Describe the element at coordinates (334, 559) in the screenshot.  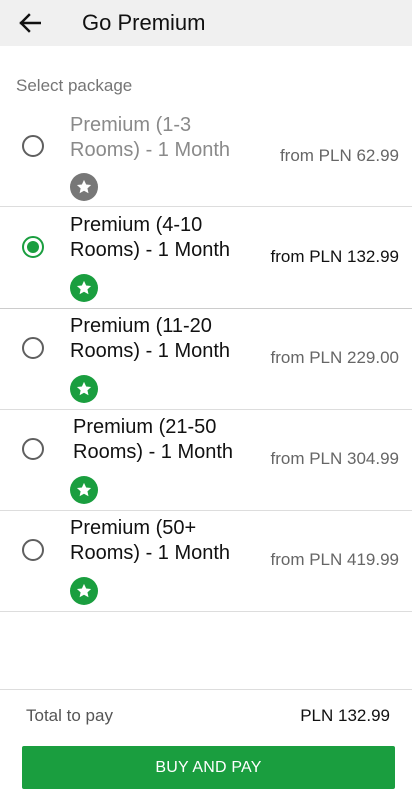
I see `package-price: from PLN 419.99` at that location.